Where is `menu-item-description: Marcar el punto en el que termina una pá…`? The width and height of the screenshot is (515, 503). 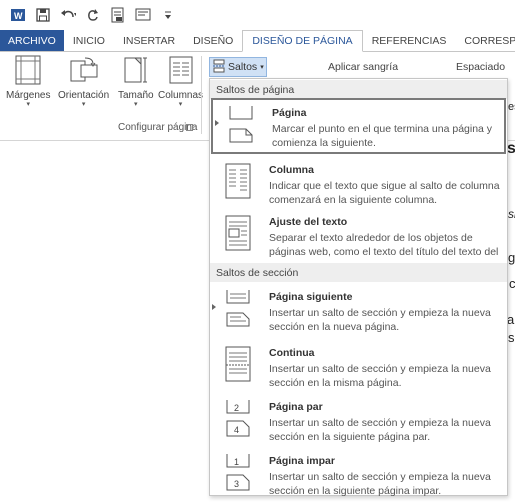
menu-item-description: Marcar el punto en el que termina una pá… is located at coordinates (382, 136).